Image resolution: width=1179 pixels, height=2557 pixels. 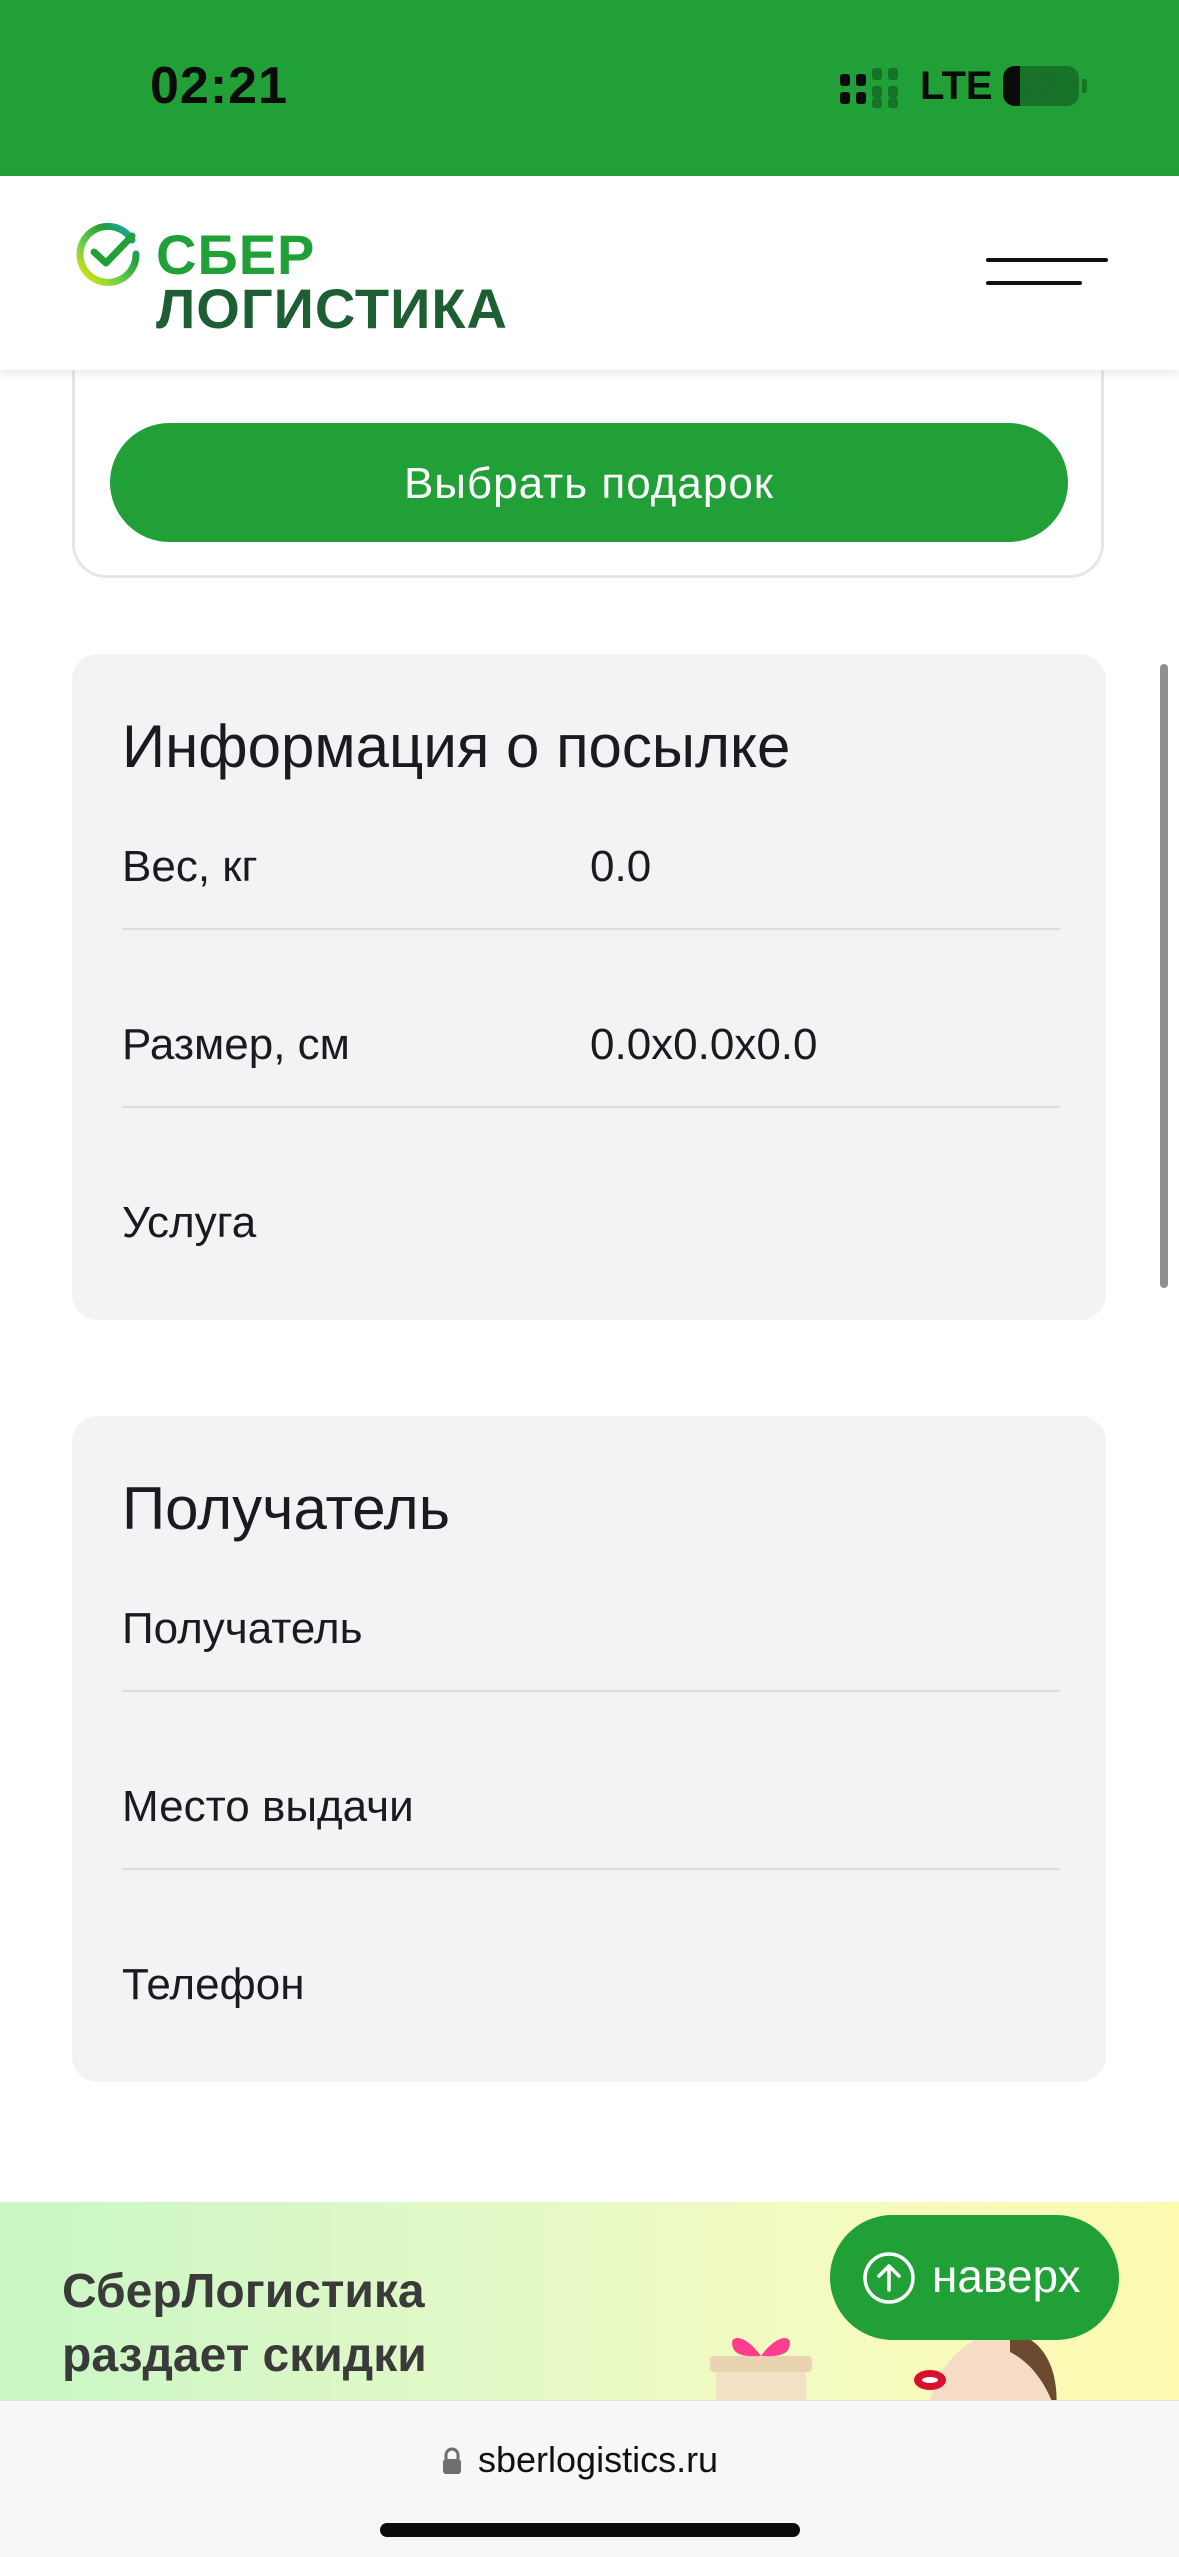 What do you see at coordinates (591, 1815) in the screenshot?
I see `info-row-pickup-point: Место выдачи` at bounding box center [591, 1815].